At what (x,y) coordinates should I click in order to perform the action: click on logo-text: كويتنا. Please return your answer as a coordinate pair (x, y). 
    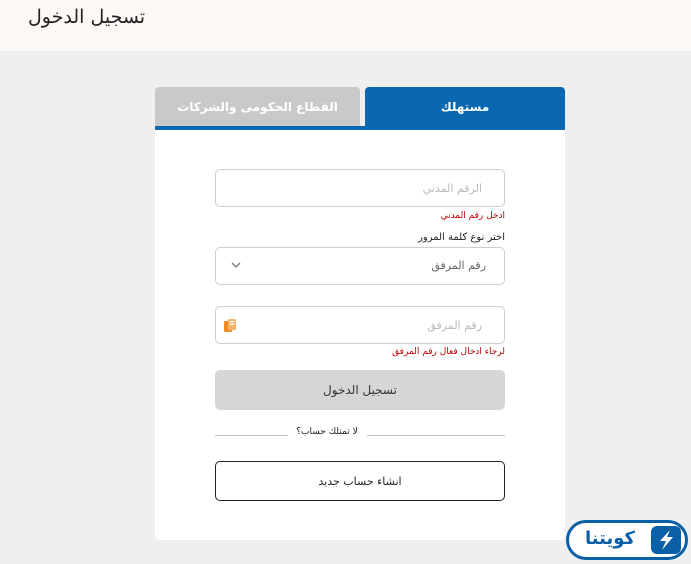
    Looking at the image, I should click on (610, 538).